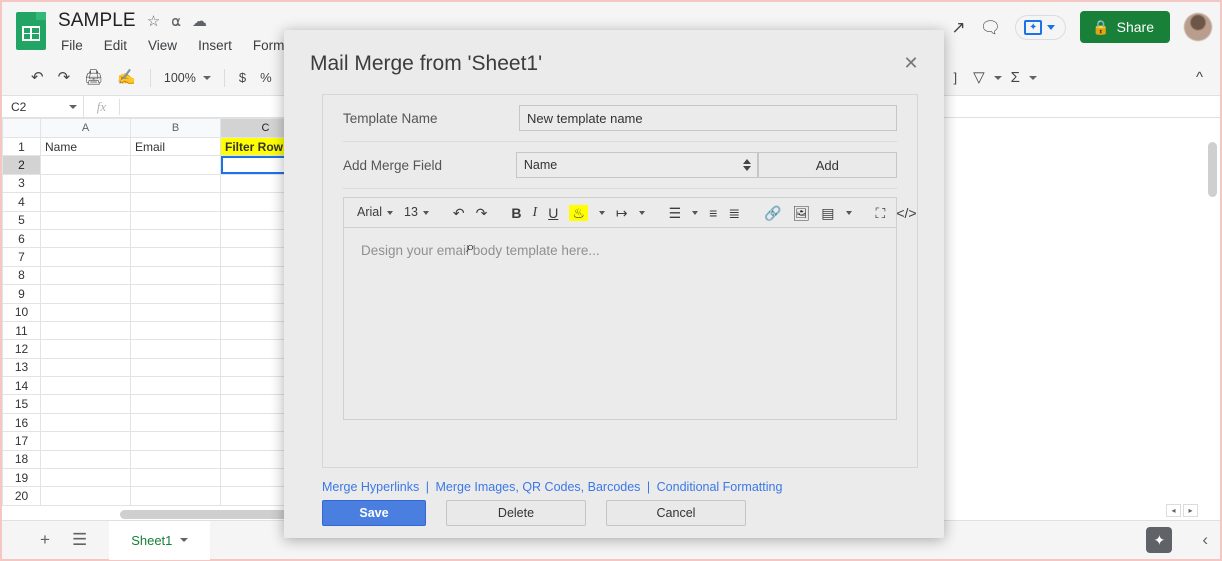 Image resolution: width=1222 pixels, height=561 pixels. I want to click on cell-B1: Email, so click(175, 146).